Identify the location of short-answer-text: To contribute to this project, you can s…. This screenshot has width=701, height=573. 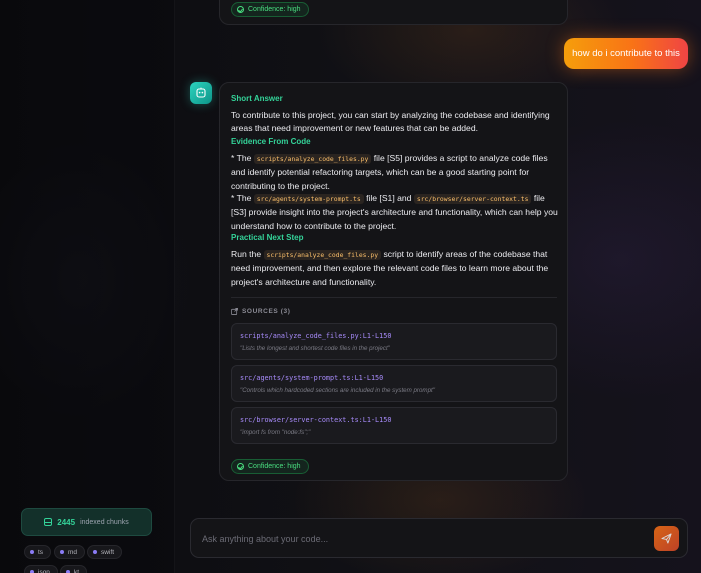
(390, 122).